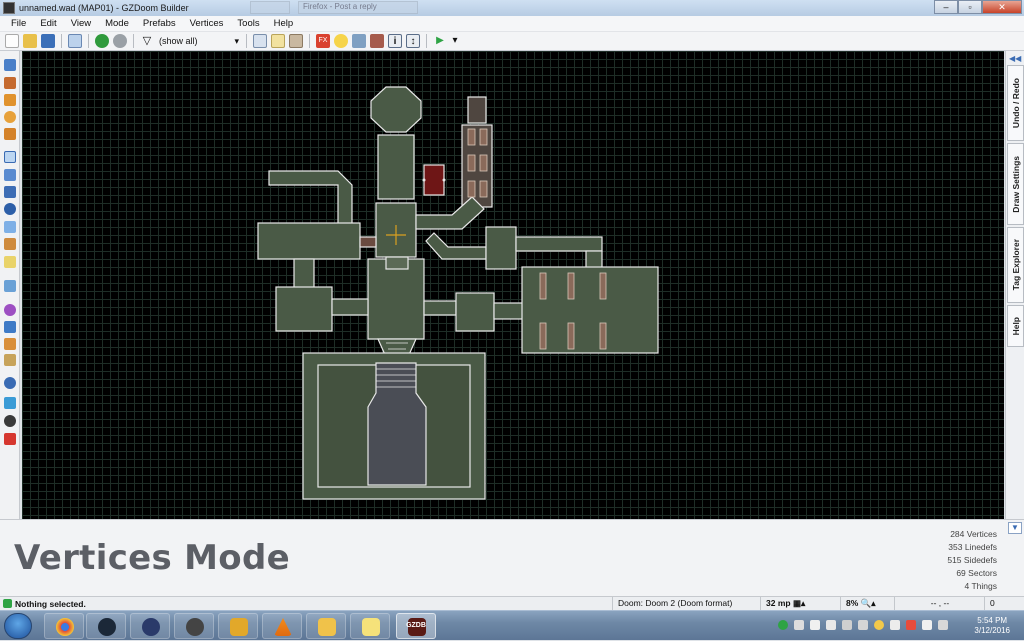 The image size is (1024, 641). I want to click on grid-icon, so click(260, 41).